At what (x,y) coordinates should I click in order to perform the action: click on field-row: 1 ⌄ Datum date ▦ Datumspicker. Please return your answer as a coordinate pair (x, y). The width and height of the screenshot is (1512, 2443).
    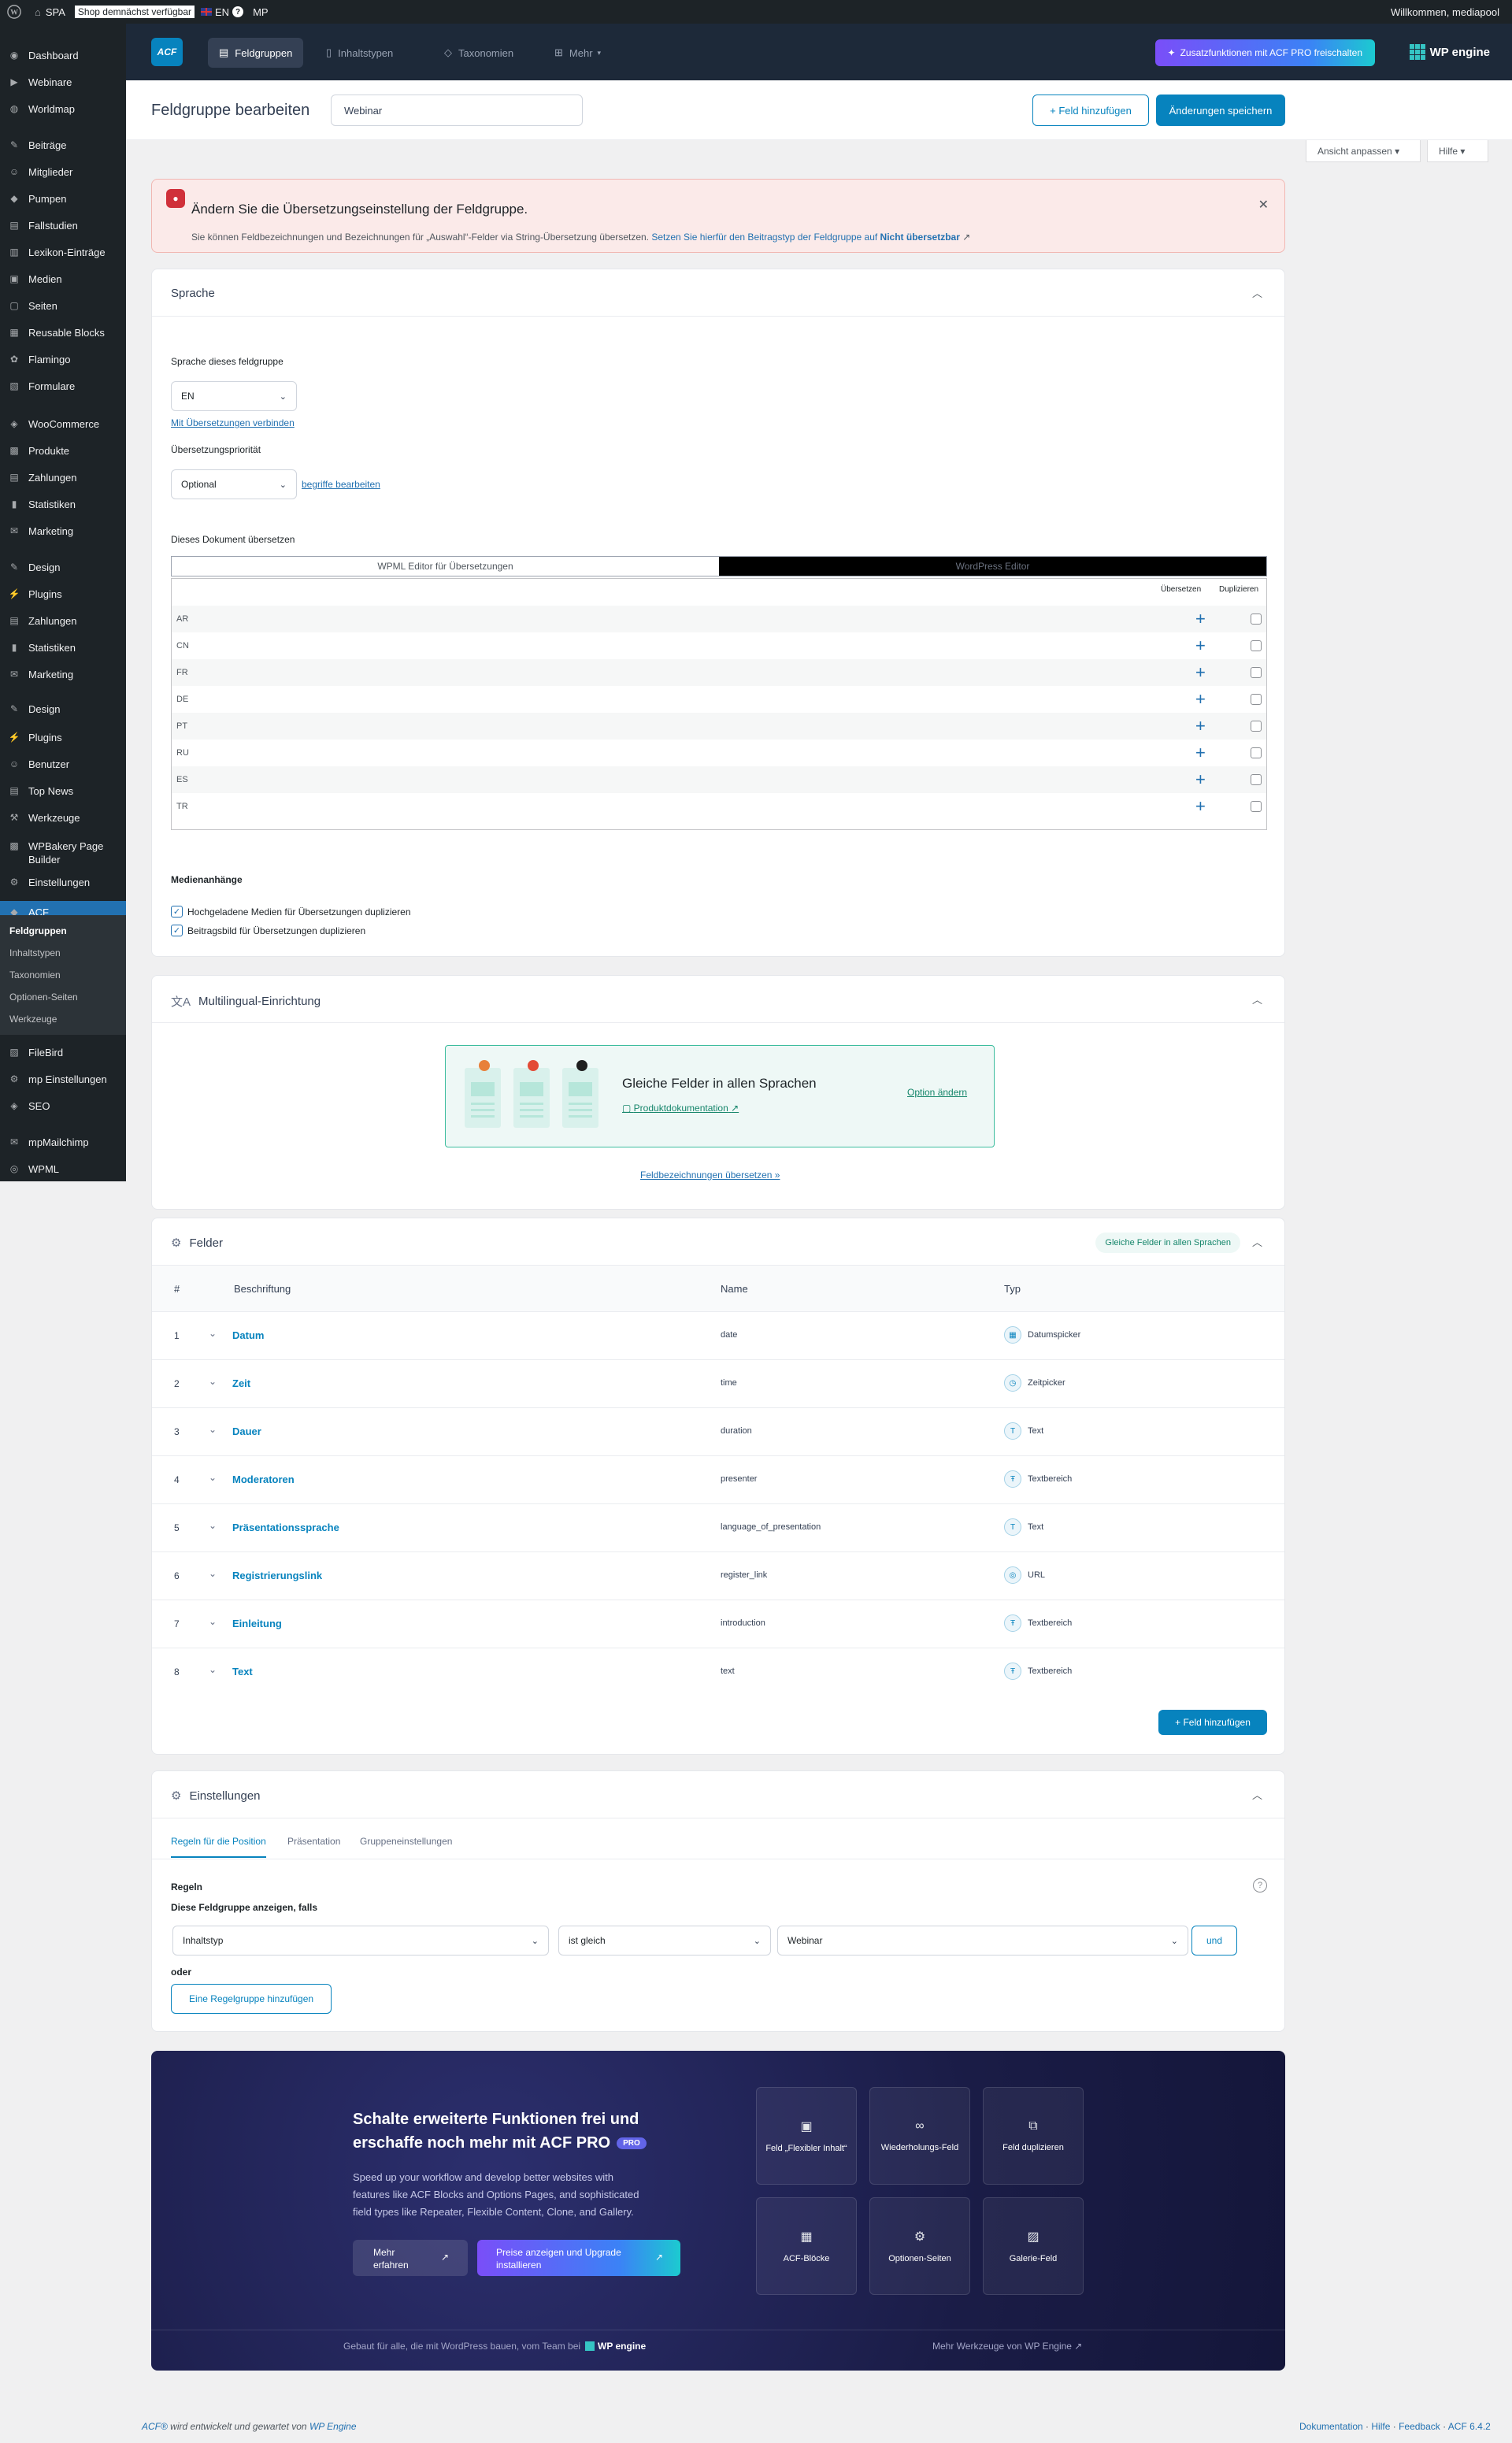
    Looking at the image, I should click on (718, 1335).